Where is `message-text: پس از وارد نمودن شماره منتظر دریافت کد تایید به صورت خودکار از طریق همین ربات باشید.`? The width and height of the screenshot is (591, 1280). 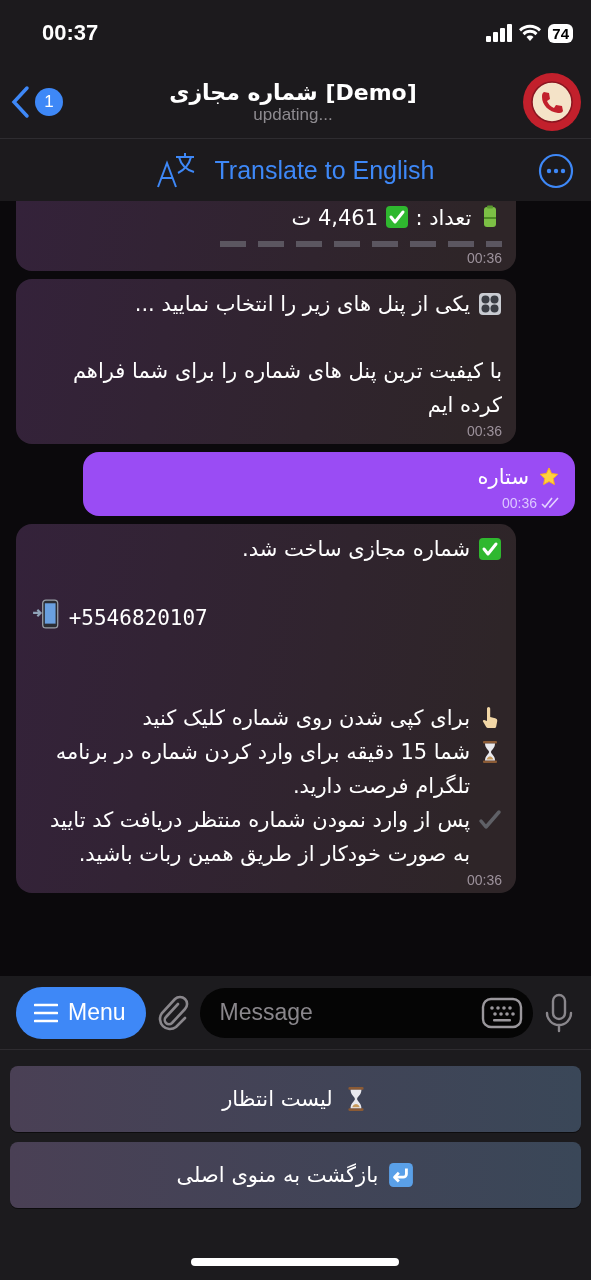 message-text: پس از وارد نمودن شماره منتظر دریافت کد تایید به صورت خودکار از طریق همین ربات باشید. is located at coordinates (259, 837).